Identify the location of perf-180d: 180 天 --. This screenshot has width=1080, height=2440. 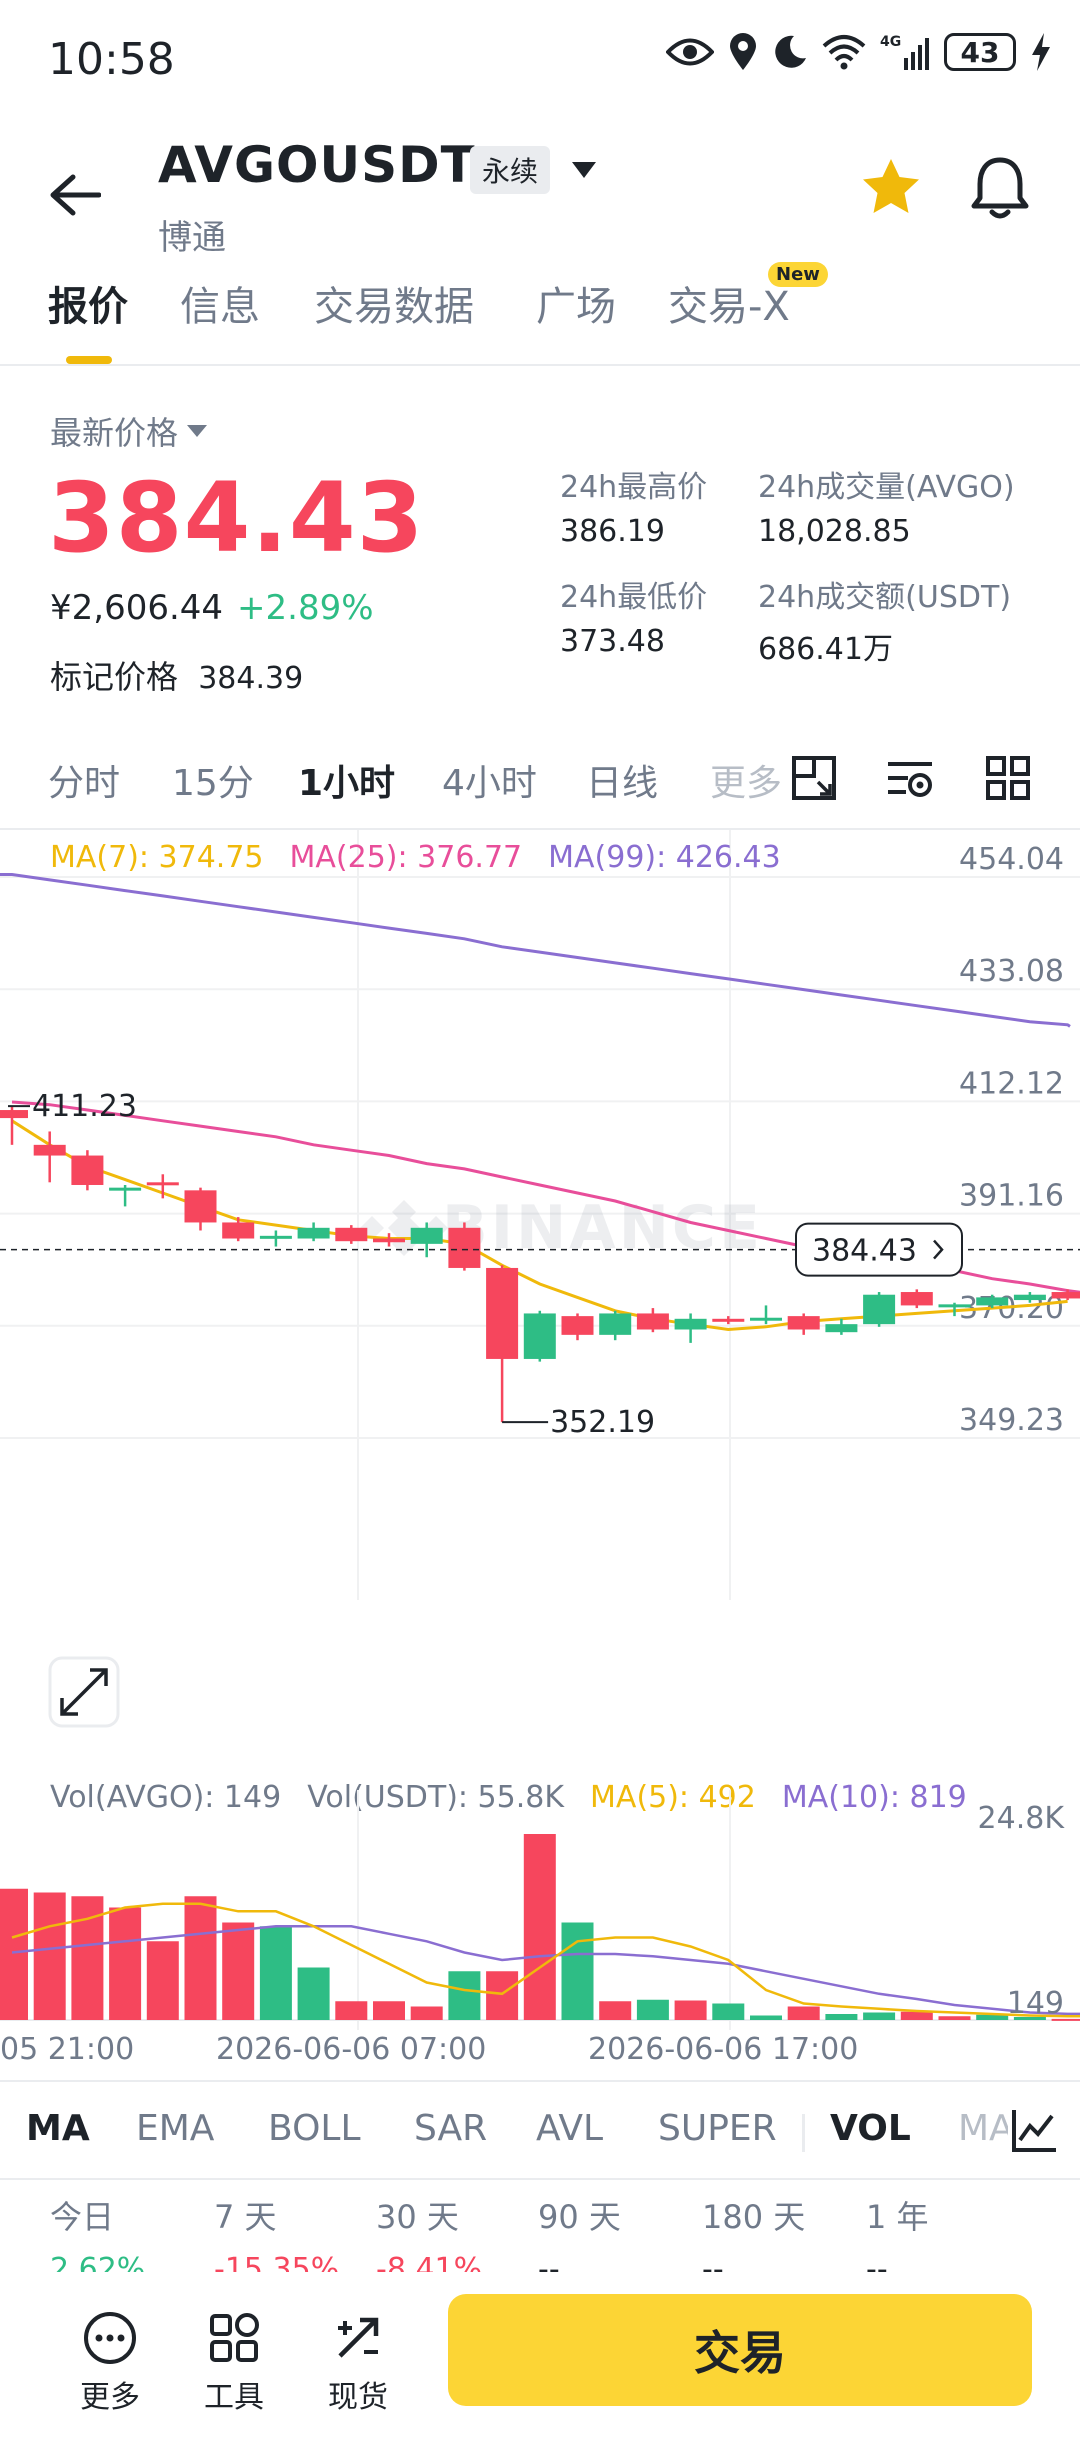
(753, 2232).